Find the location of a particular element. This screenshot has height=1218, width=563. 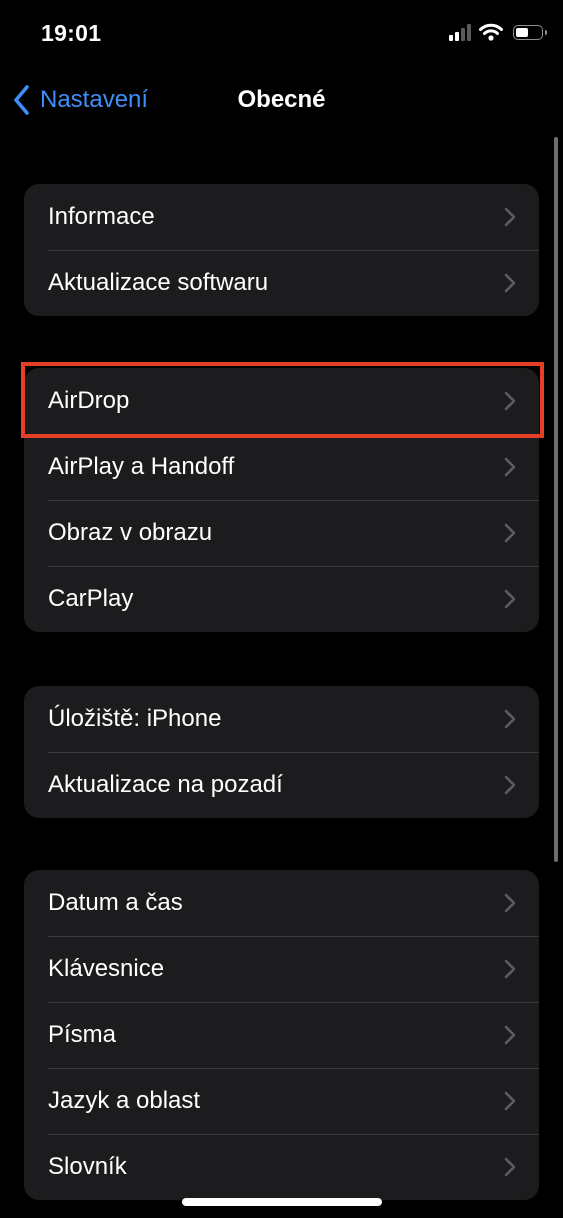

row-label: CarPlay is located at coordinates (91, 598).